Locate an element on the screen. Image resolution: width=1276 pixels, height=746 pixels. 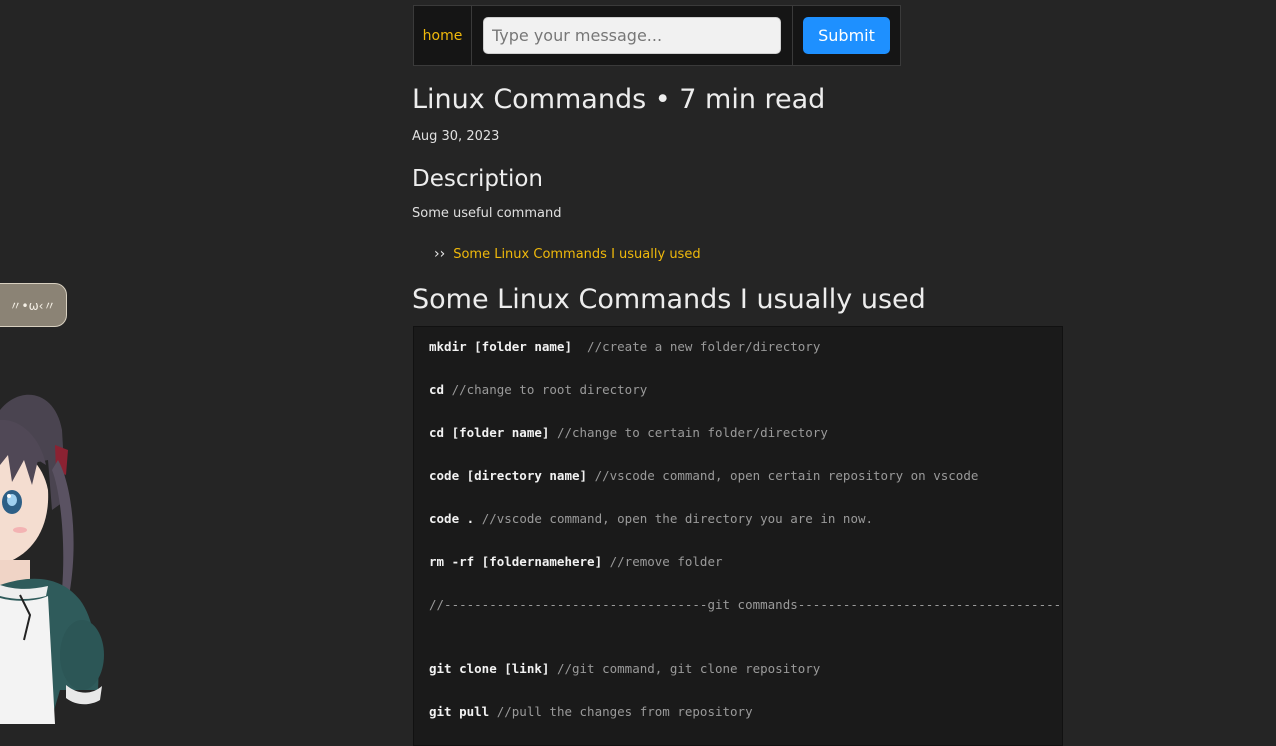
description-text: Some useful command is located at coordinates (487, 213).